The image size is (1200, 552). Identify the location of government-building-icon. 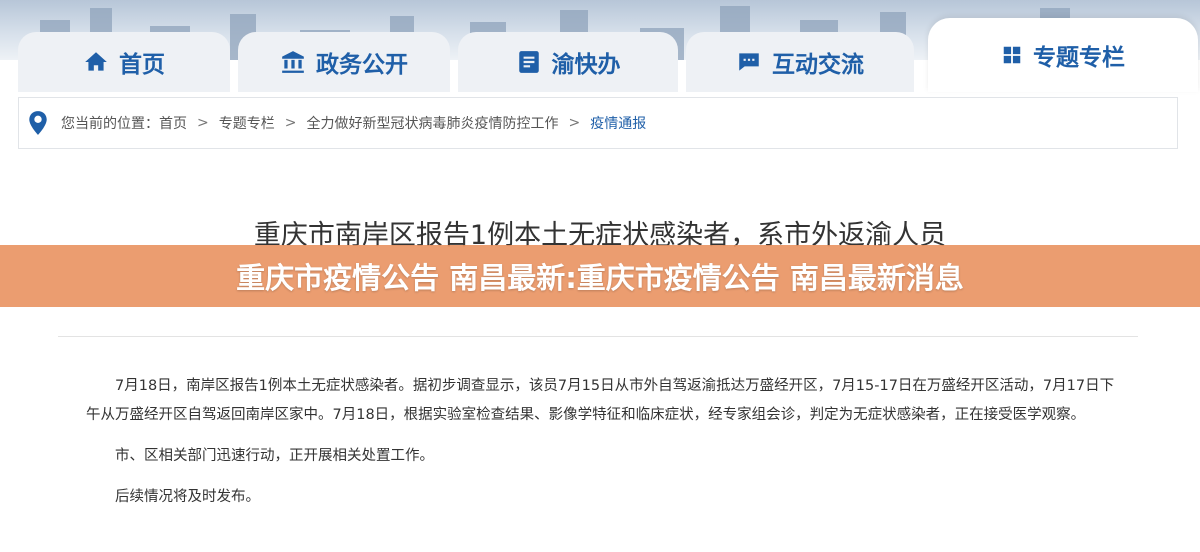
(293, 62).